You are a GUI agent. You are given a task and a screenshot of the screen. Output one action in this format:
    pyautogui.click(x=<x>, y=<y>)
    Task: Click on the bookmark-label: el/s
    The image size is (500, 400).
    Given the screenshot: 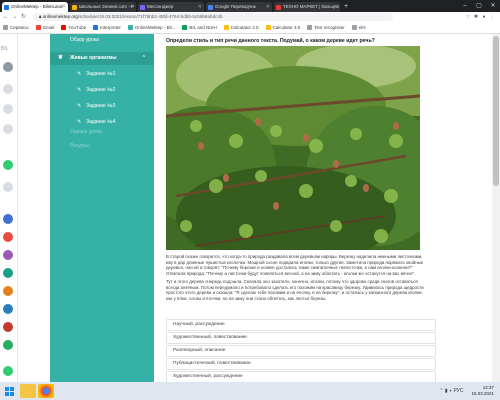 What is the action you would take?
    pyautogui.click(x=362, y=27)
    